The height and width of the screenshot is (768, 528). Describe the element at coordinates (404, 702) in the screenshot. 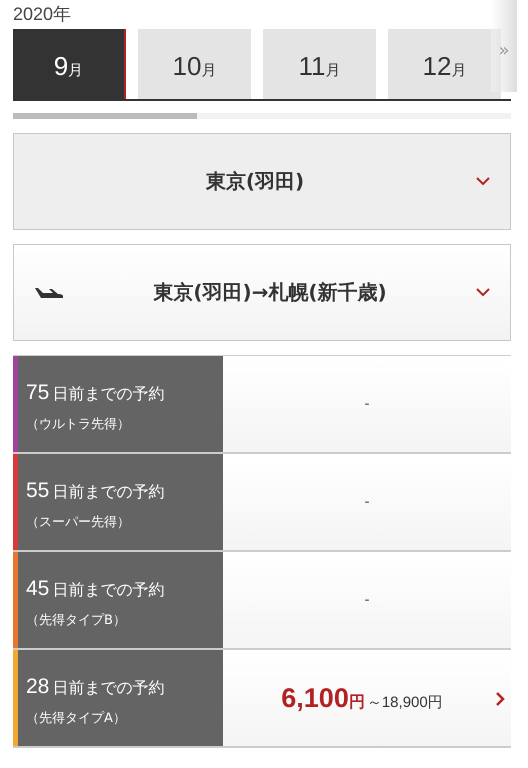

I see `price-range: ～18,900円` at that location.